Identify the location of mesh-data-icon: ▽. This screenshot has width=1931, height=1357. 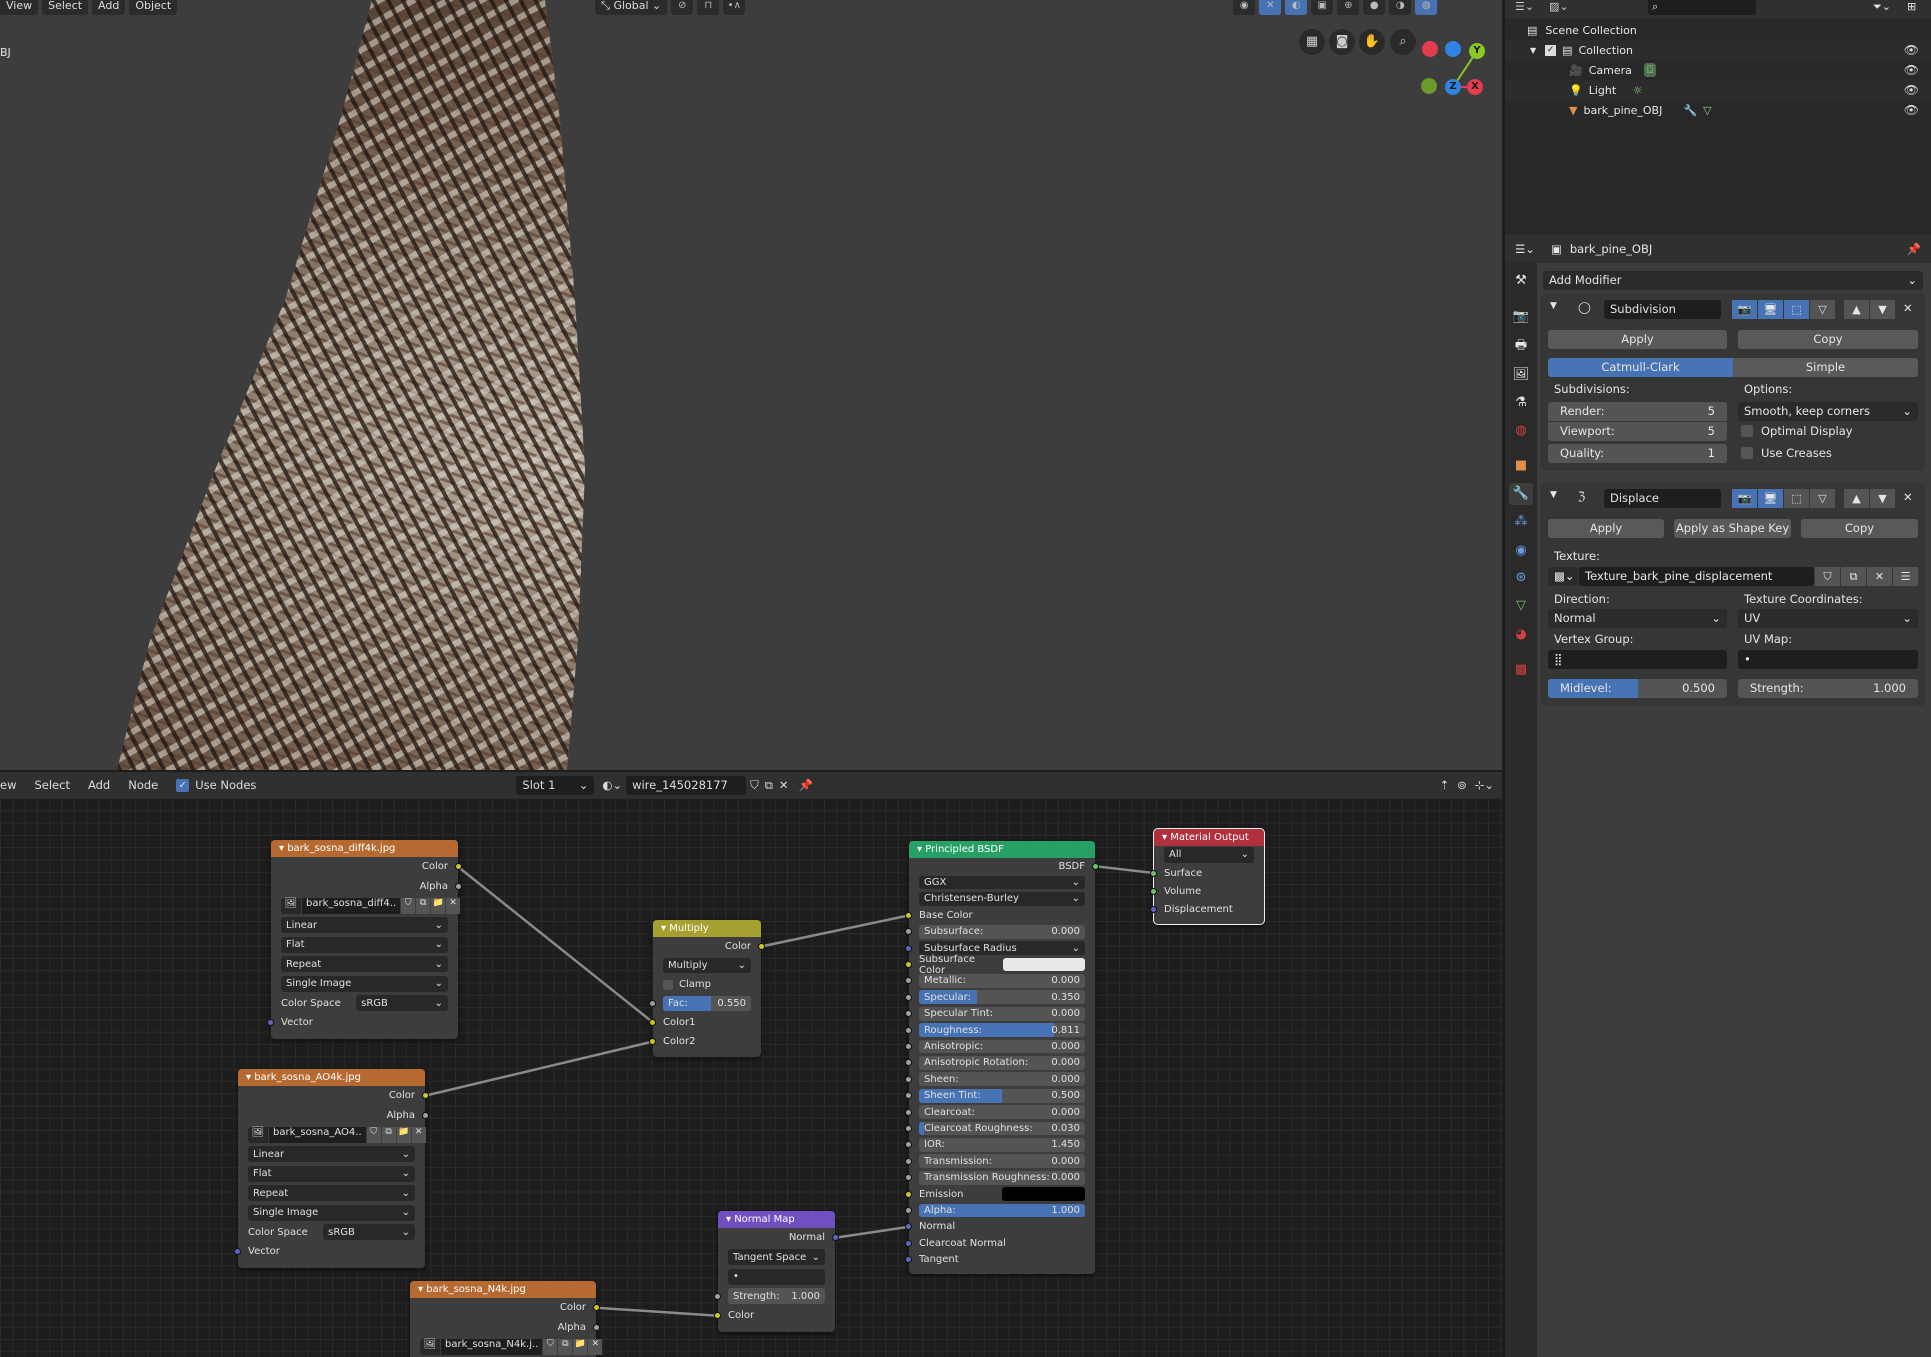
(1707, 110).